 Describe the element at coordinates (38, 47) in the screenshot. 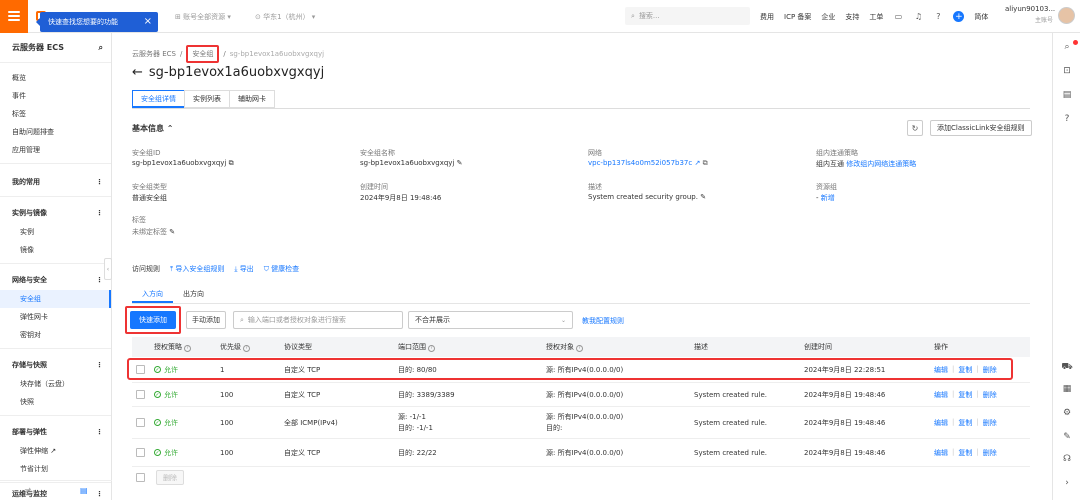

I see `sidebar-title: 云服务器 ECS` at that location.